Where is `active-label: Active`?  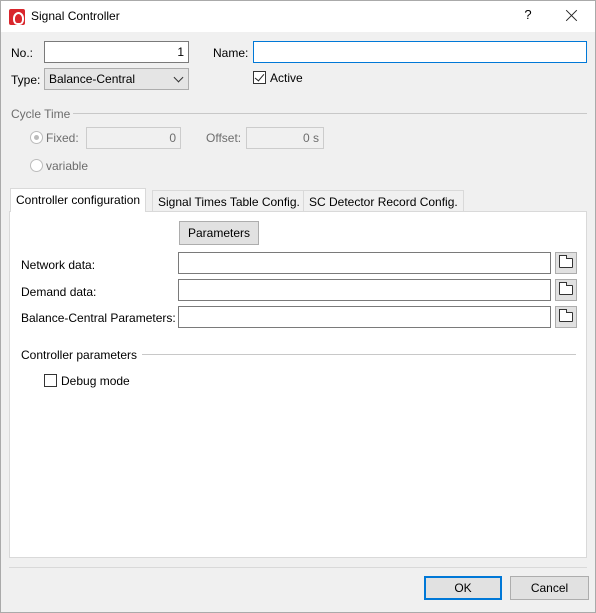
active-label: Active is located at coordinates (286, 78).